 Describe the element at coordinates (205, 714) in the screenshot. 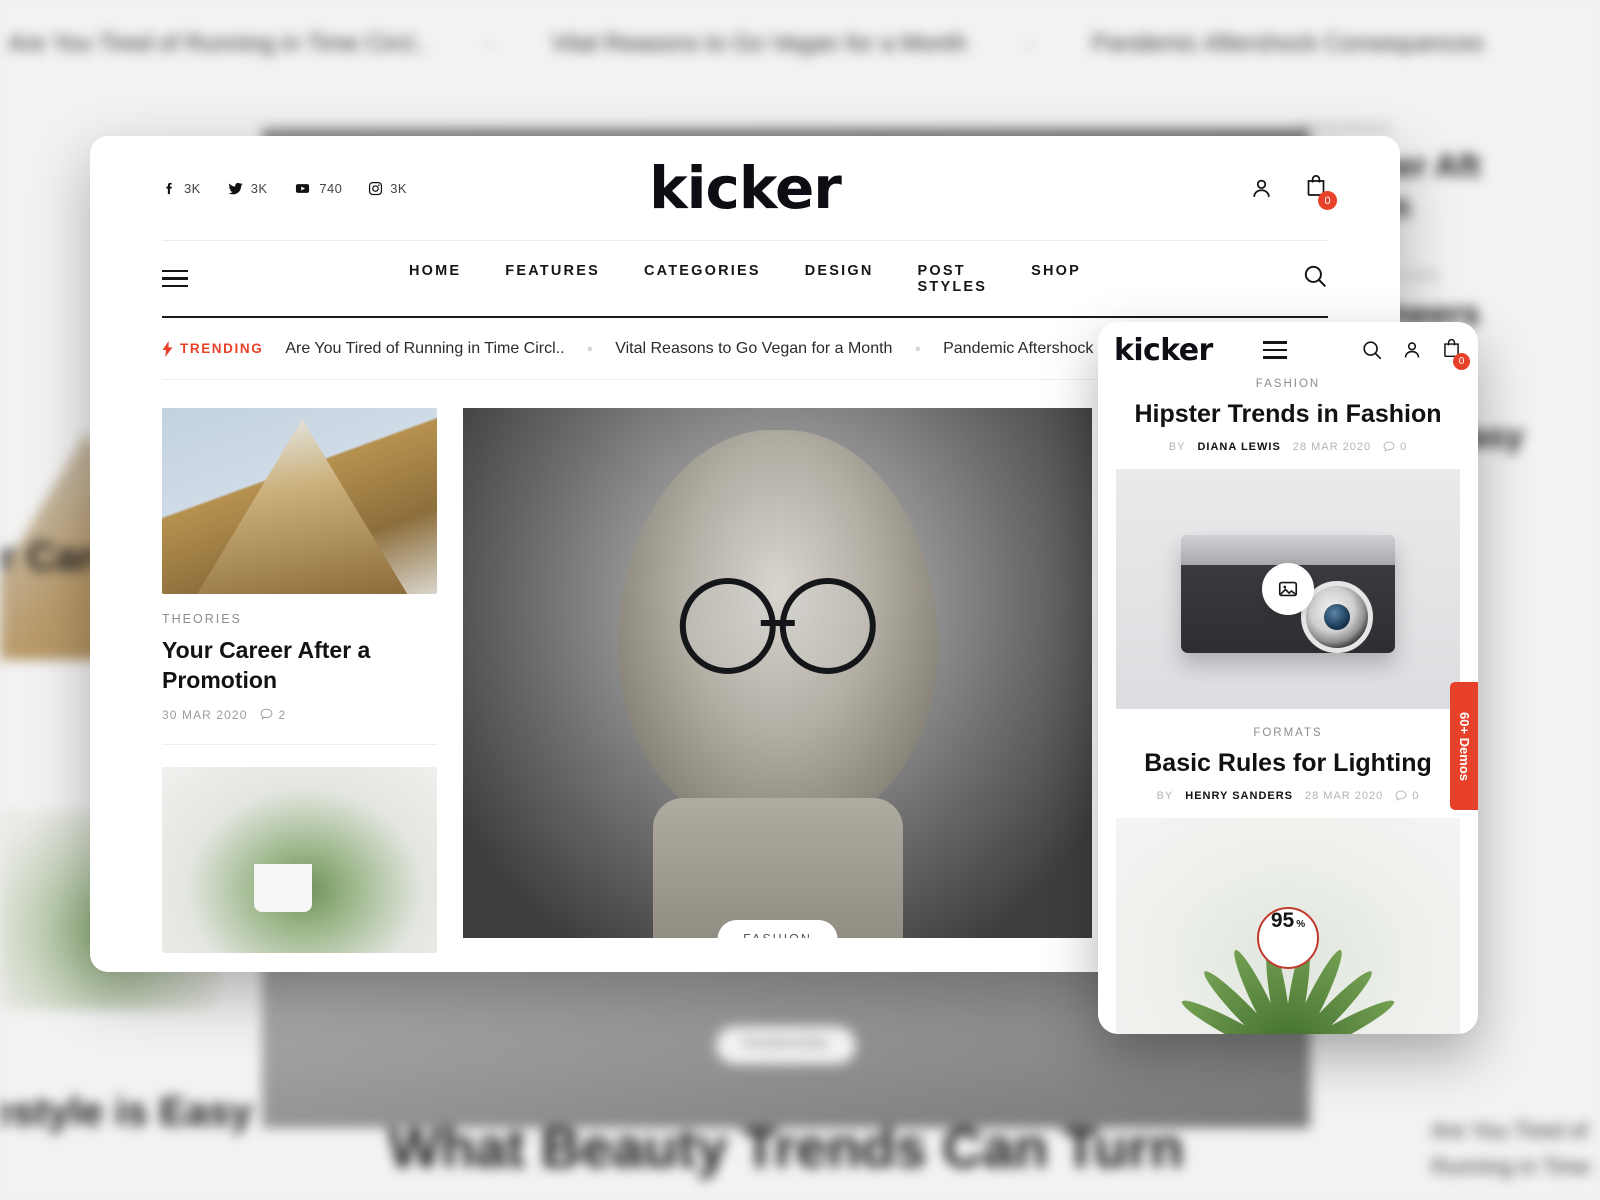

I see `article-date: 30 MAR 2020` at that location.